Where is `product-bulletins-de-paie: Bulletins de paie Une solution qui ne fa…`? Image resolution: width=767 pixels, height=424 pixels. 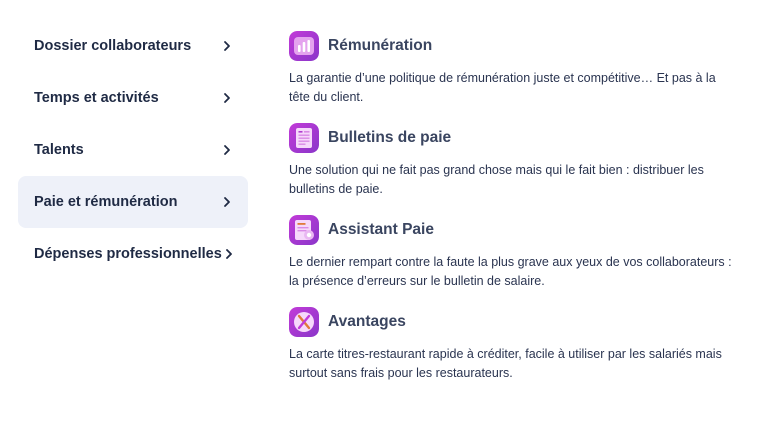
product-bulletins-de-paie: Bulletins de paie Une solution qui ne fa… is located at coordinates (514, 161).